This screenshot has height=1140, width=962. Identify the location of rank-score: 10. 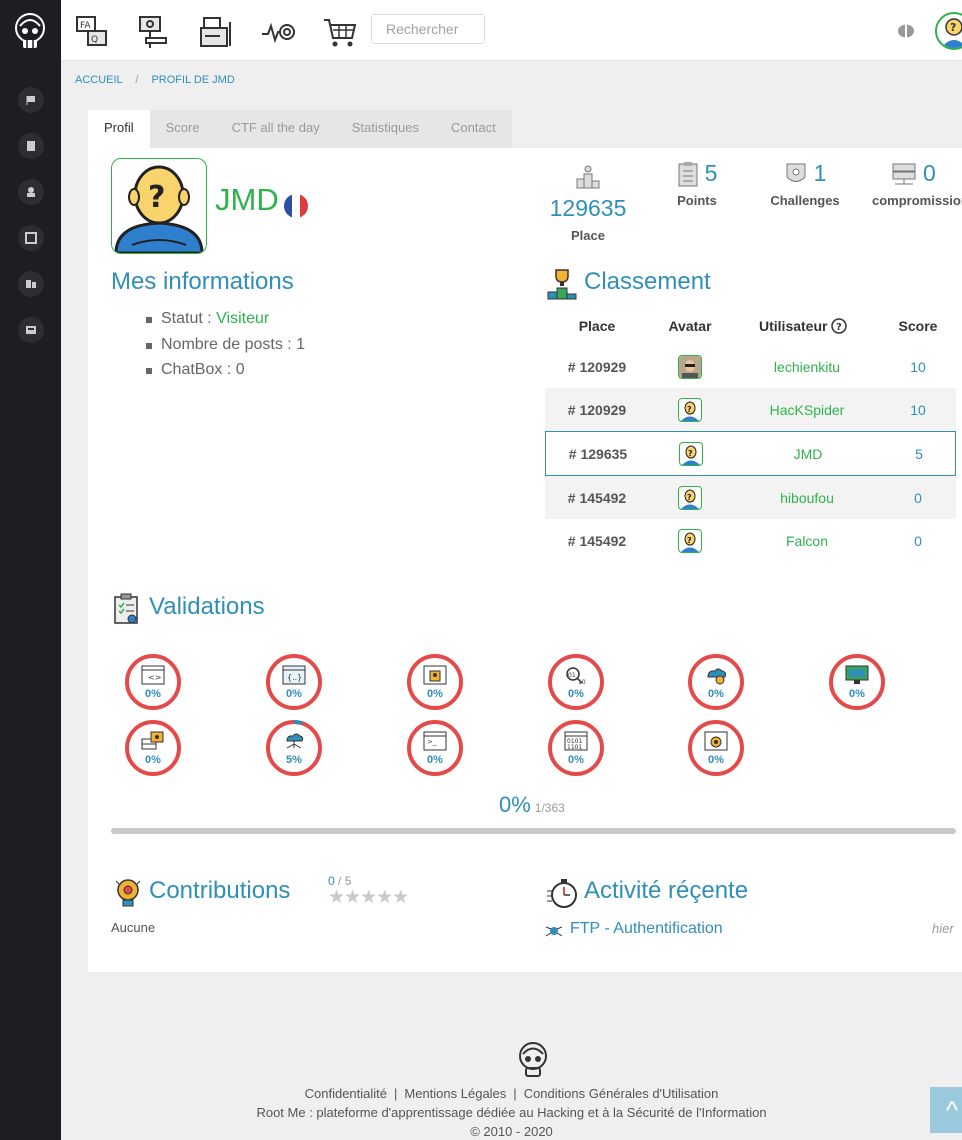
(918, 366).